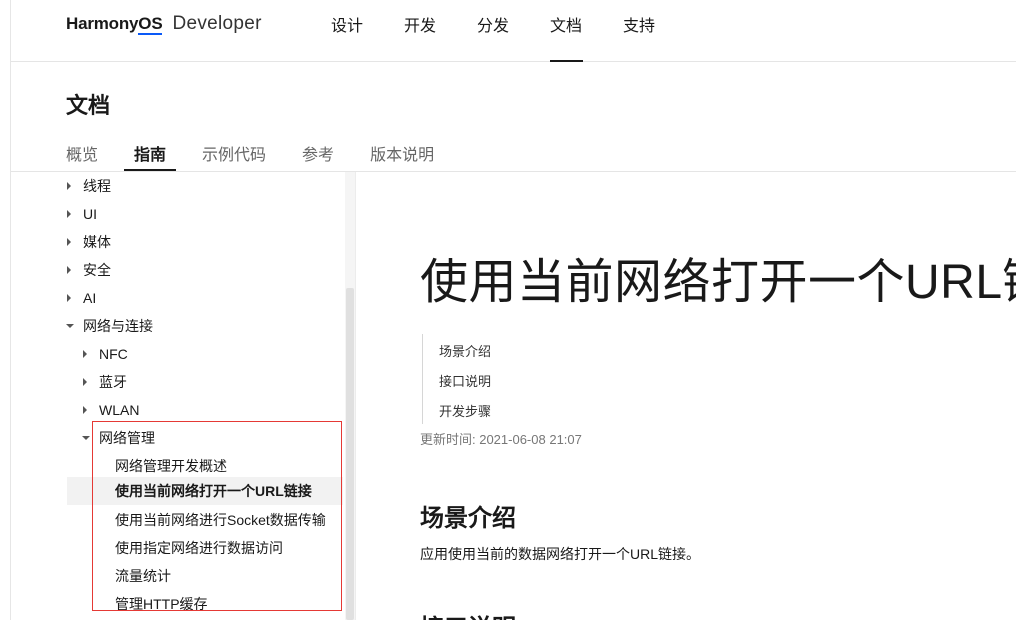 Image resolution: width=1016 pixels, height=620 pixels. I want to click on tree-item-label: 安全, so click(97, 270).